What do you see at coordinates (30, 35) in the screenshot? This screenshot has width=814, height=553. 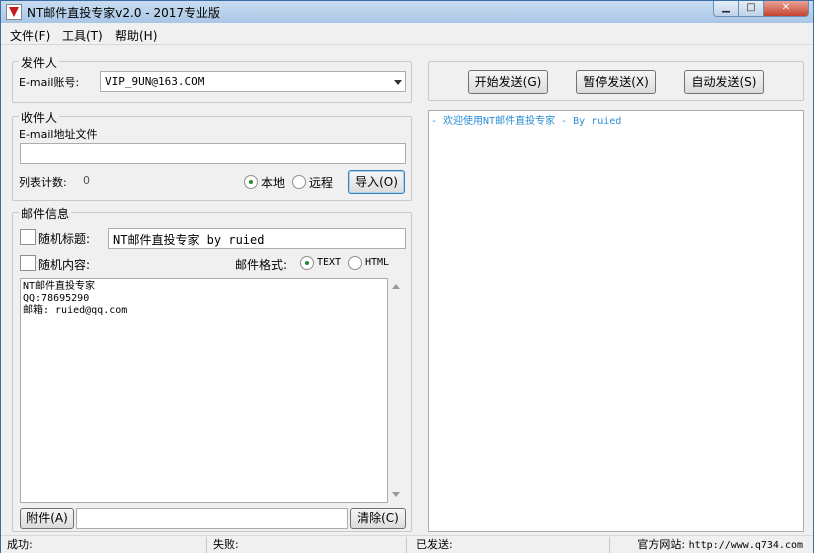 I see `menu-file: 文件(F)` at bounding box center [30, 35].